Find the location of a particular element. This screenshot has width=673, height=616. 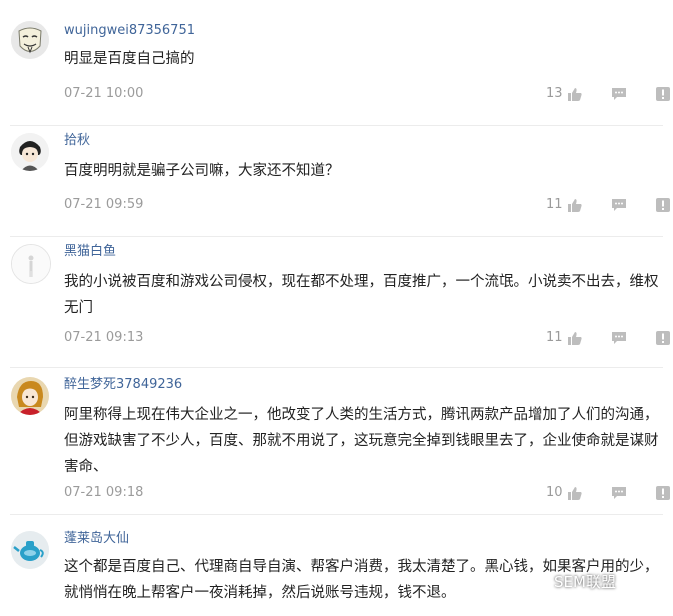

username: 拾秋 is located at coordinates (77, 141).